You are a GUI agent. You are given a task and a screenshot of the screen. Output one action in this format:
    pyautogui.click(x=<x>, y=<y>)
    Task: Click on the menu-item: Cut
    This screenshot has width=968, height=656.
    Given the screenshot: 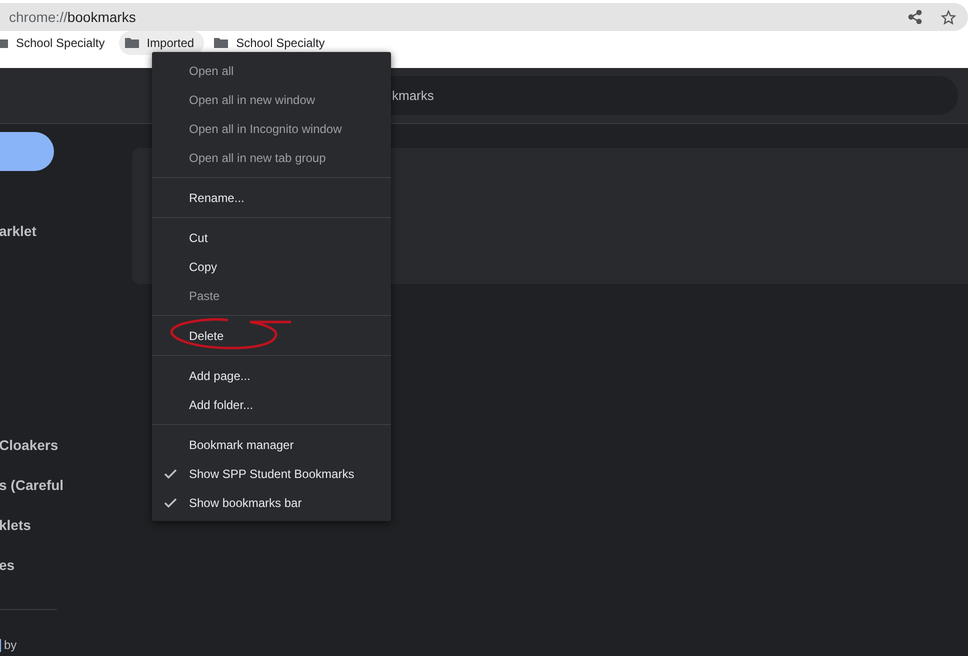 What is the action you would take?
    pyautogui.click(x=271, y=237)
    